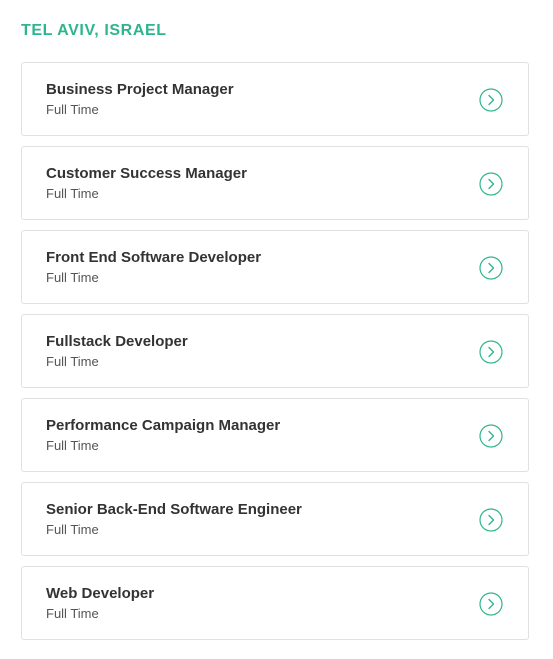 The image size is (553, 659). What do you see at coordinates (100, 593) in the screenshot?
I see `job-title: Web Developer` at bounding box center [100, 593].